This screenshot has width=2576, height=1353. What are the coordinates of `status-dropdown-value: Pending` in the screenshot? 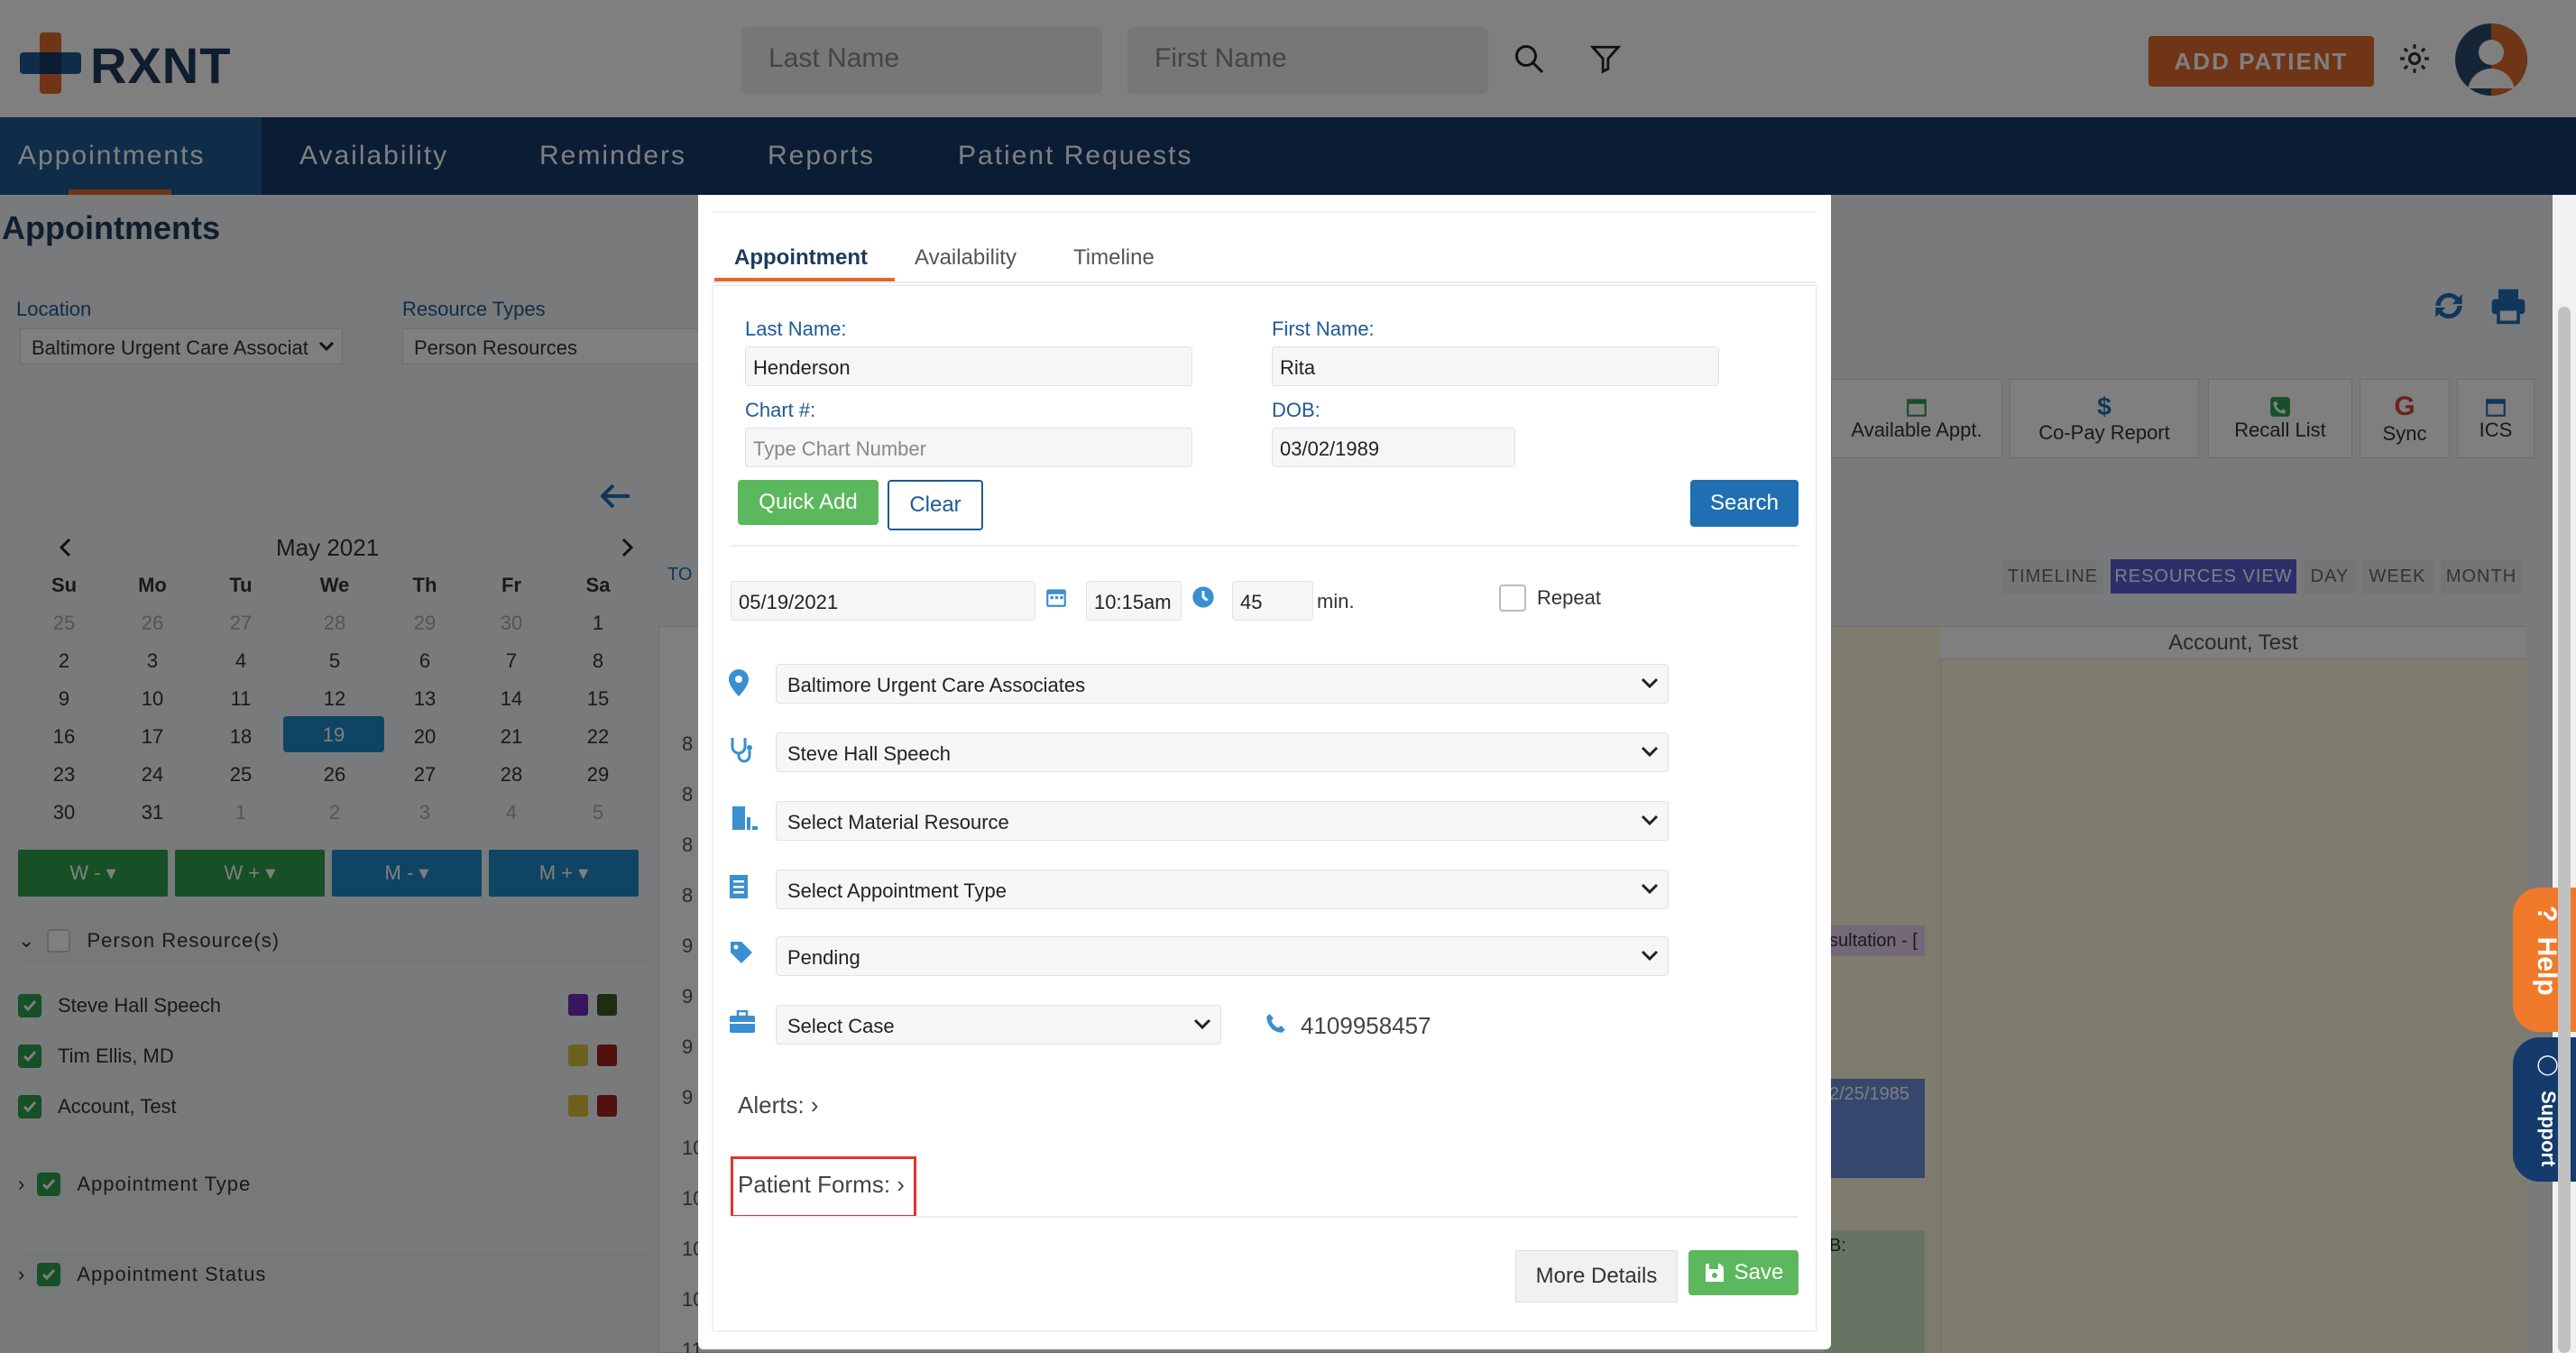 It's located at (823, 957).